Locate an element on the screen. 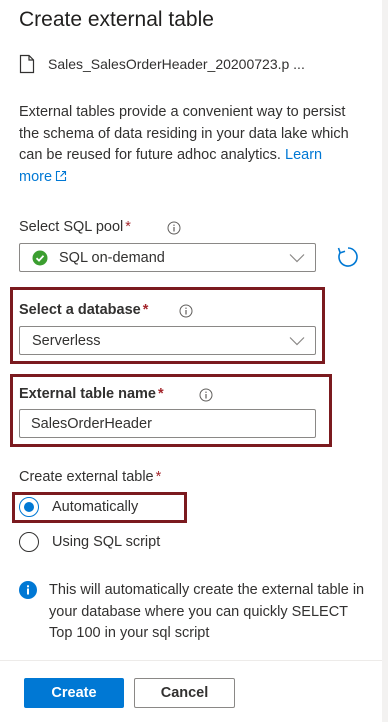  radio-label-automatically: Automatically is located at coordinates (95, 507).